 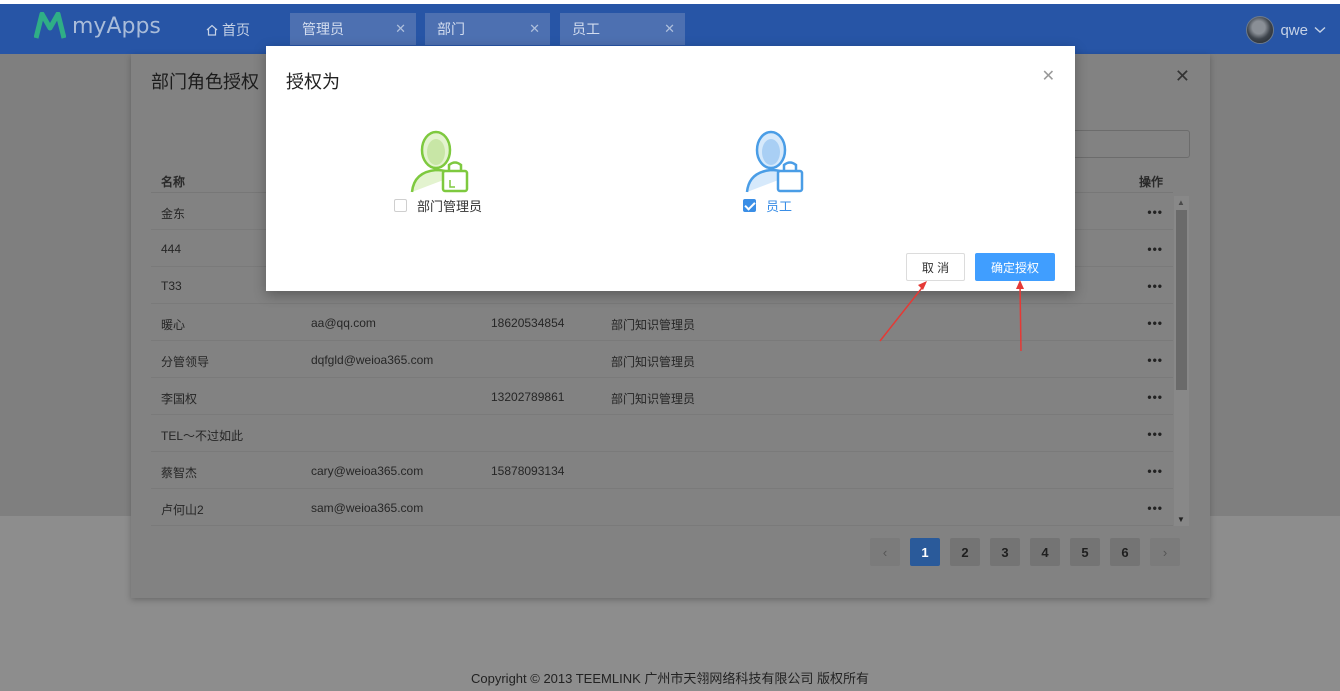 I want to click on avatar, so click(x=1260, y=30).